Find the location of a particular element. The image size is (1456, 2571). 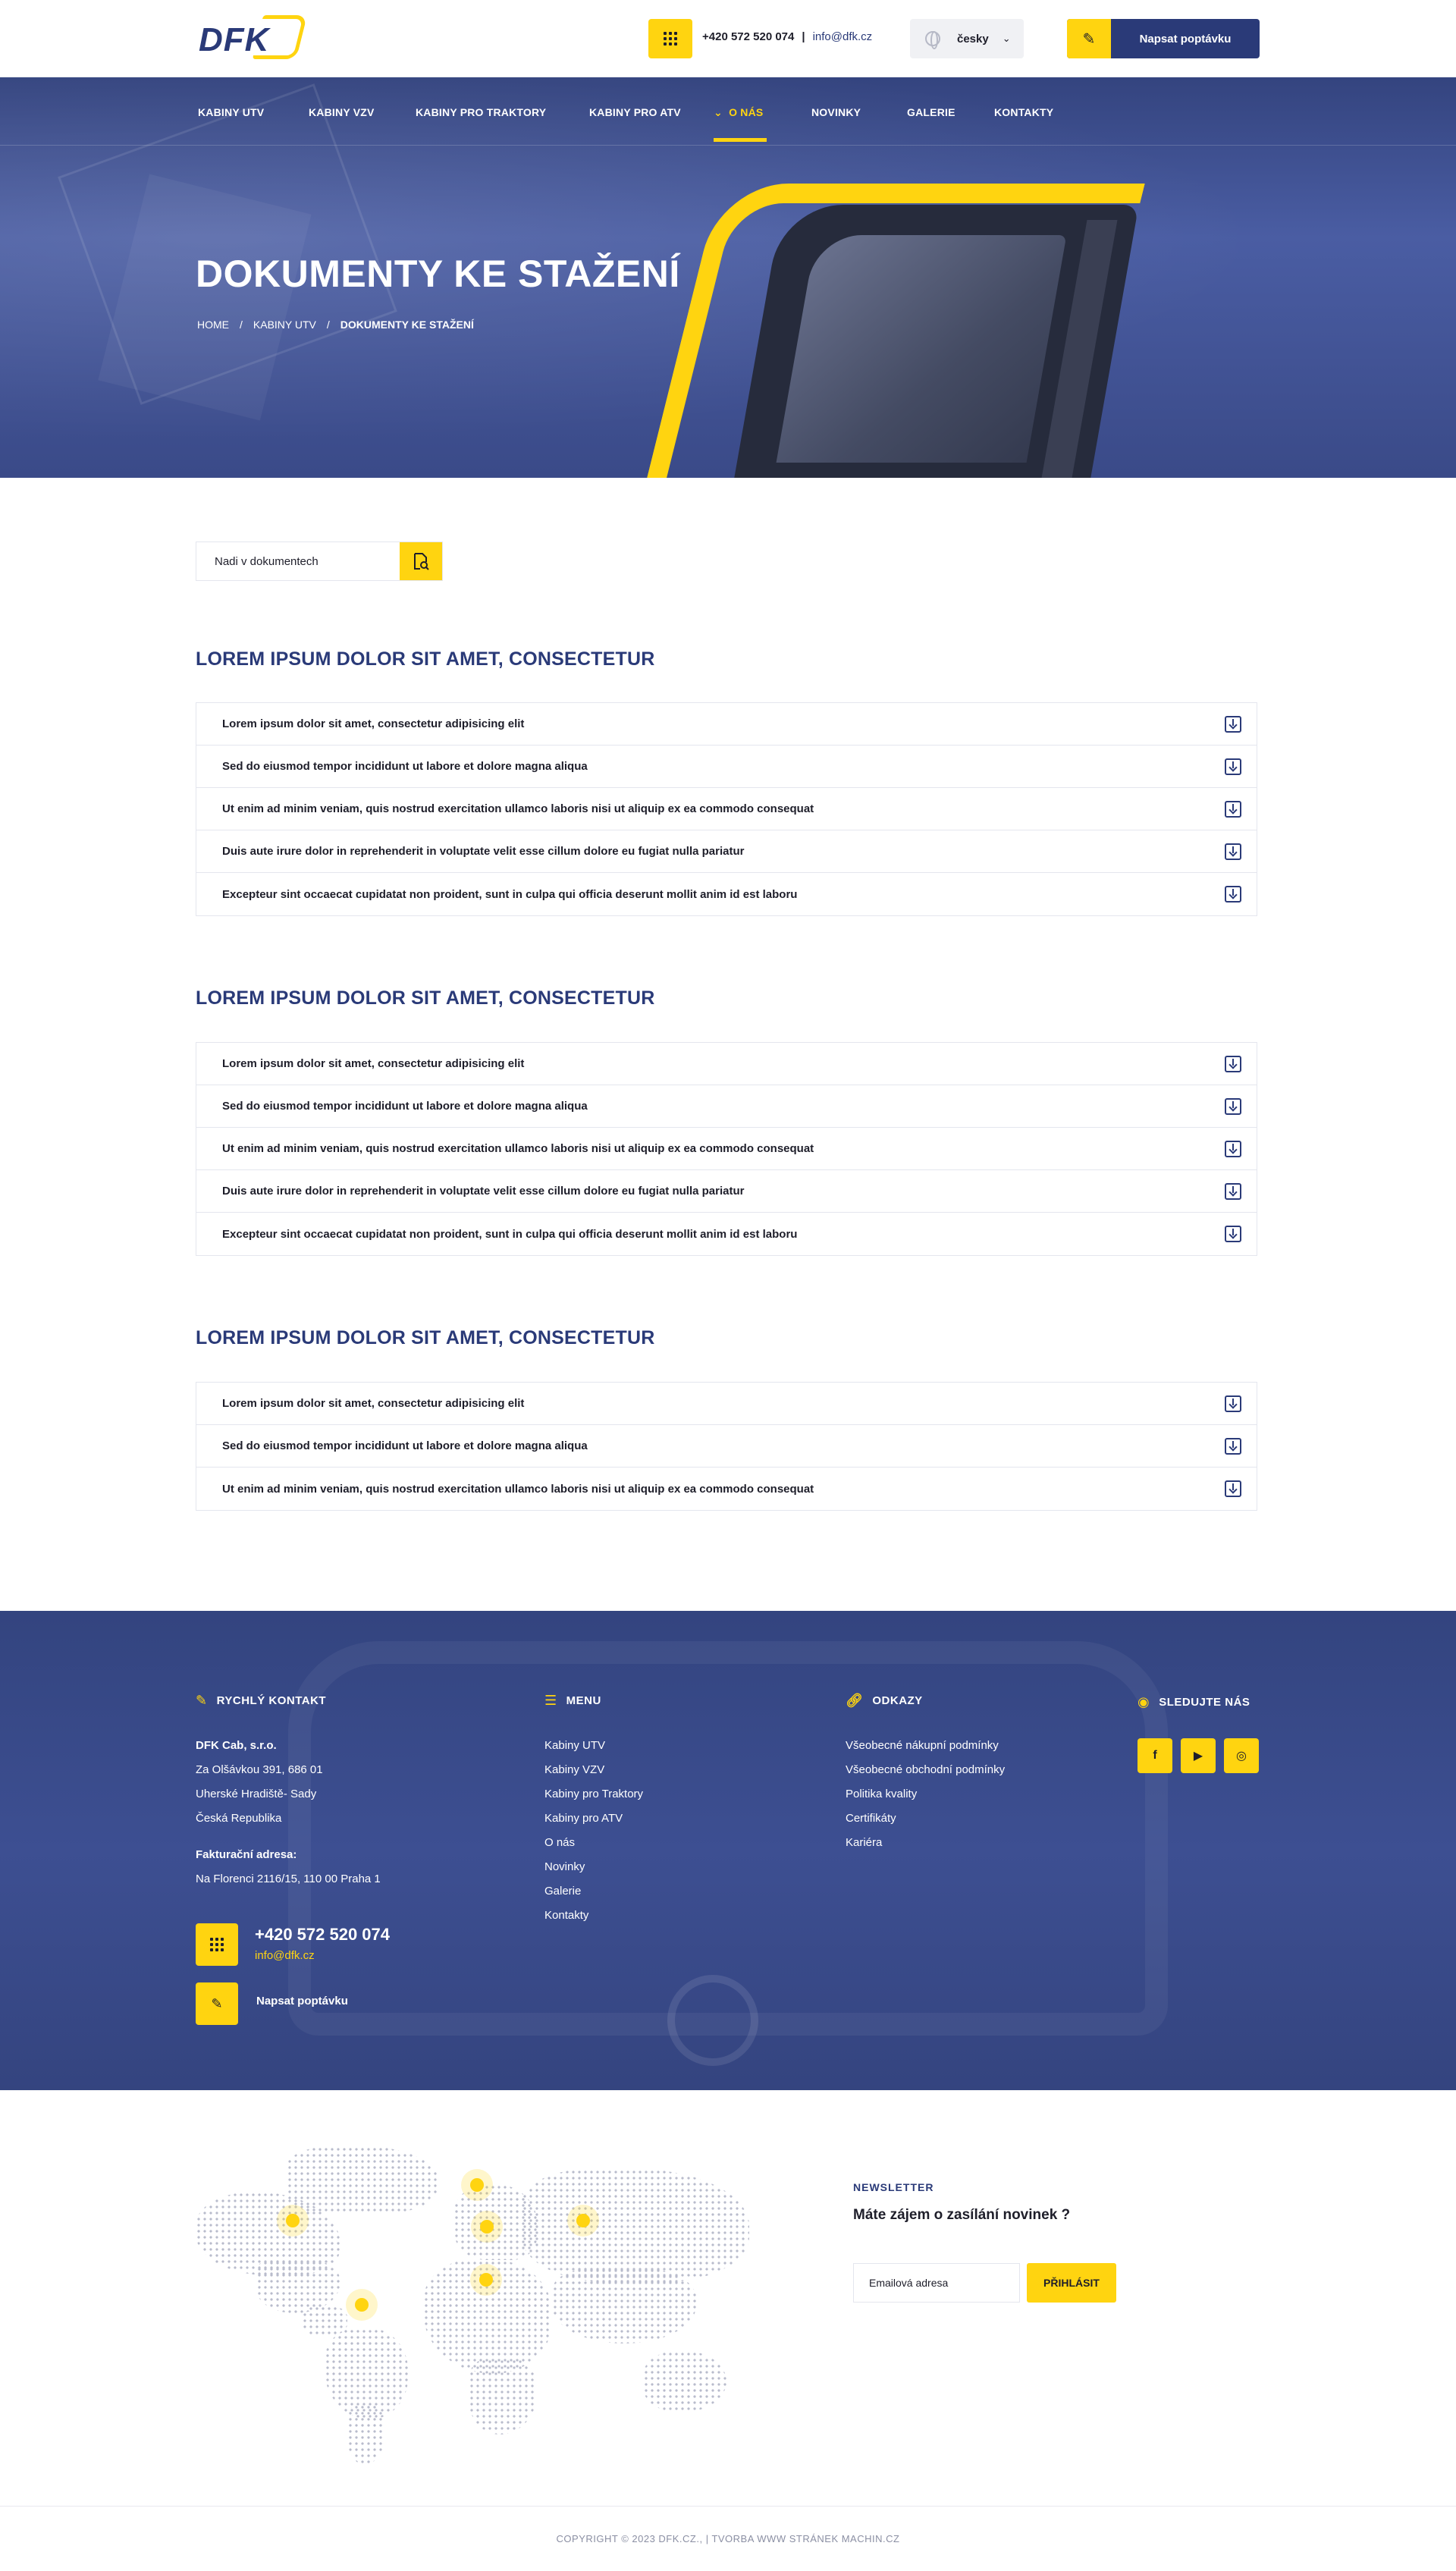

document-search-icon is located at coordinates (421, 561).